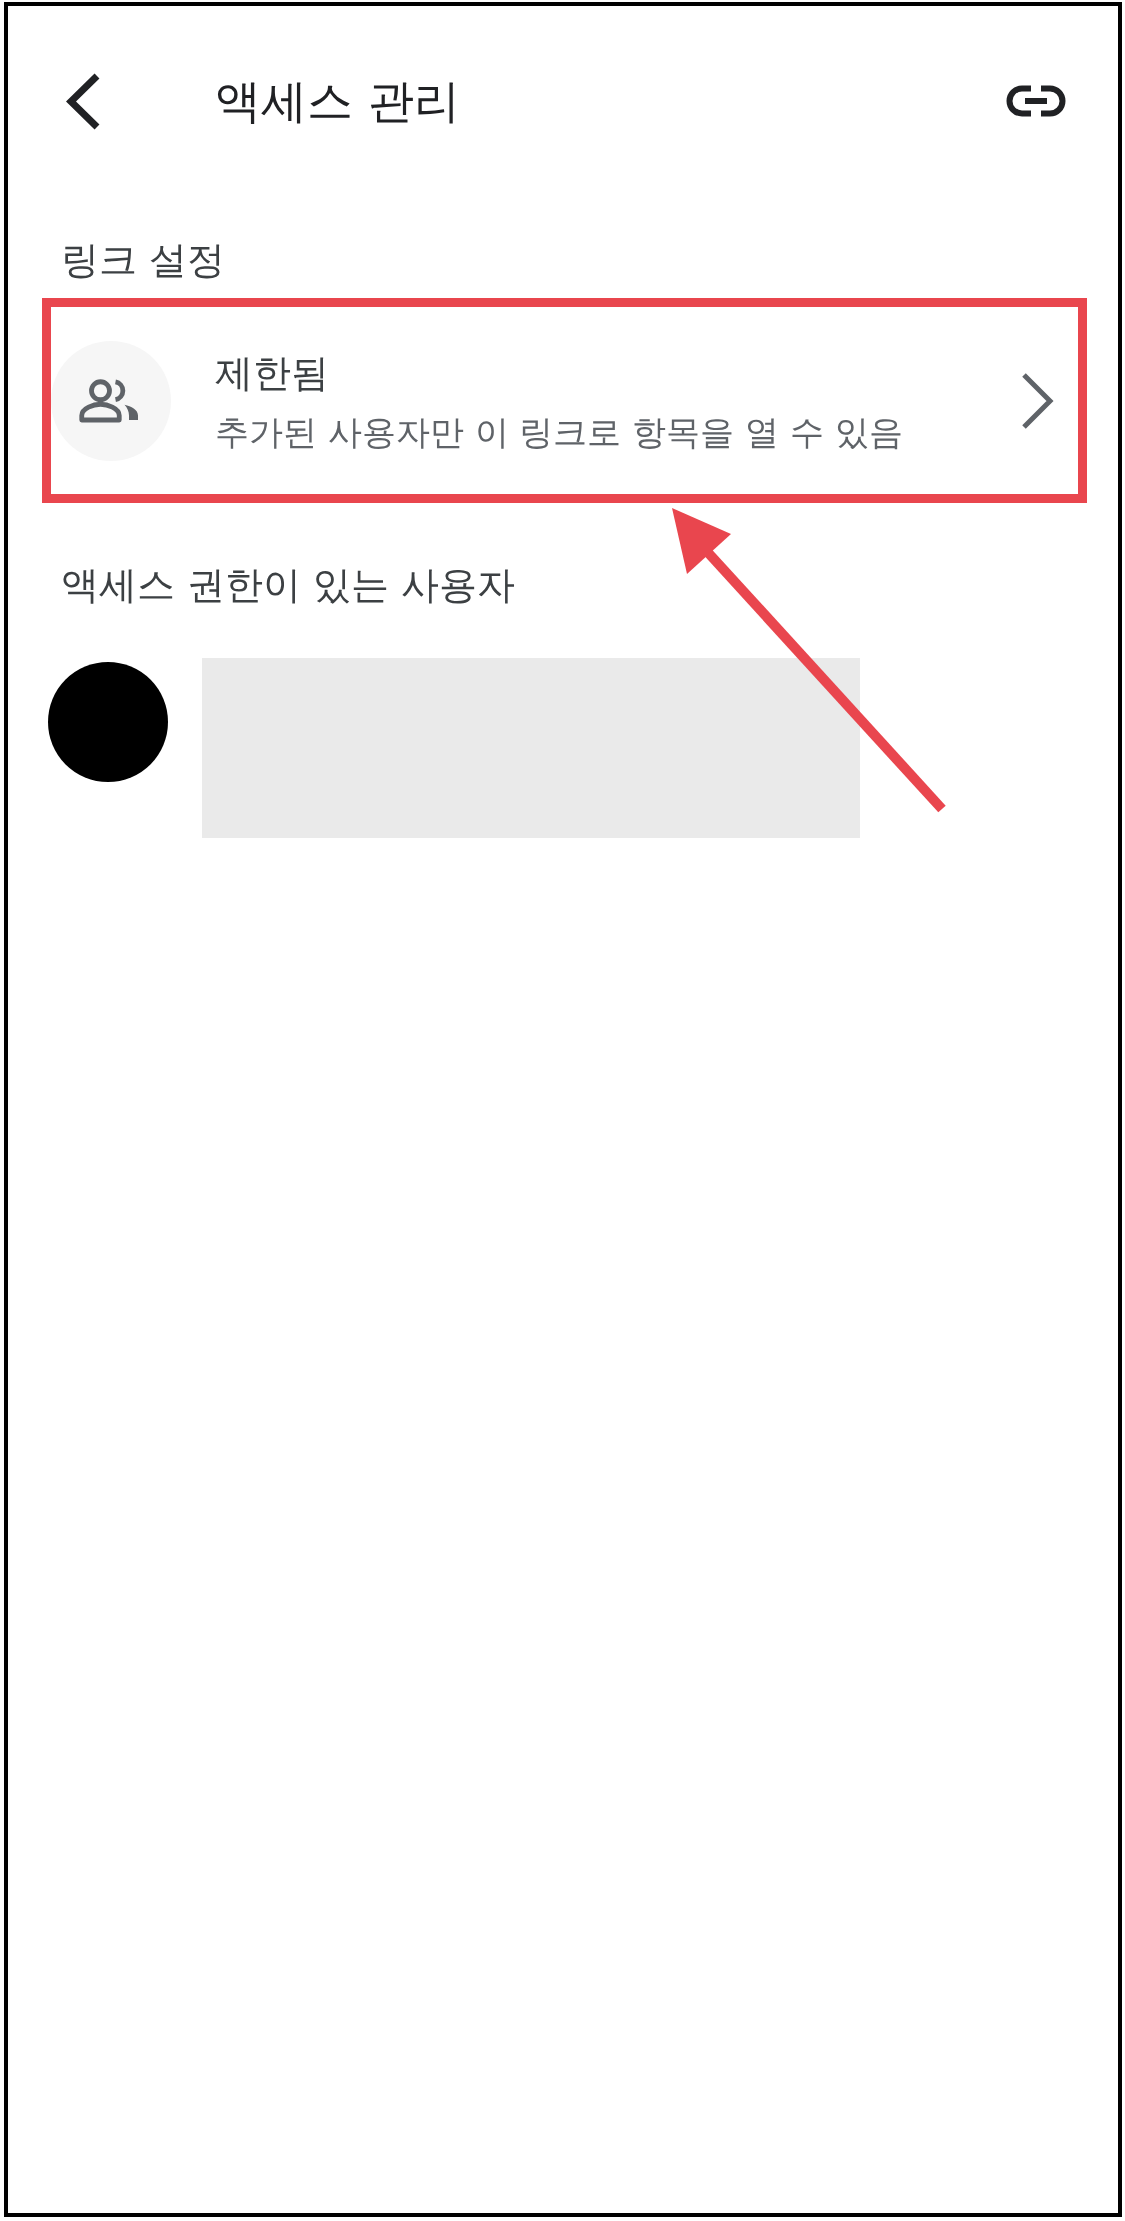 This screenshot has width=1125, height=2221. What do you see at coordinates (564, 400) in the screenshot?
I see `link-access-option: 제한됨 추가된 사용자만 이 링크로 항목을 열 수 있음` at bounding box center [564, 400].